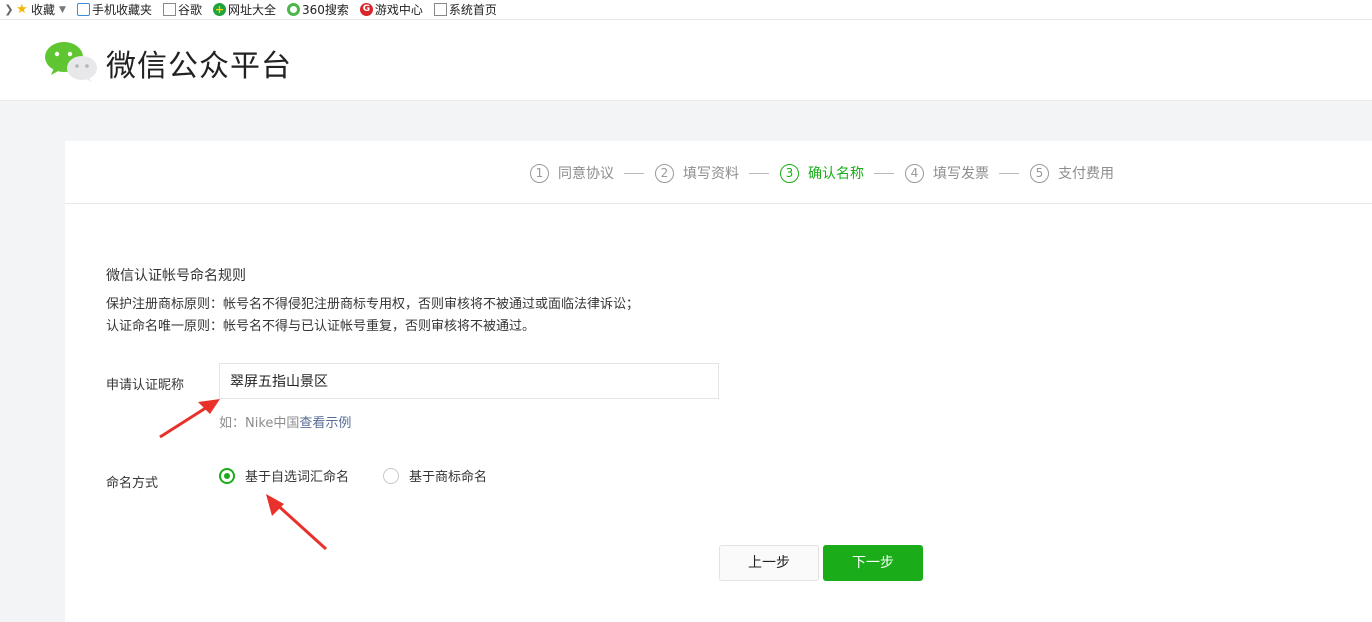 The image size is (1372, 622). What do you see at coordinates (9, 9) in the screenshot?
I see `chevron-right-icon: ❯` at bounding box center [9, 9].